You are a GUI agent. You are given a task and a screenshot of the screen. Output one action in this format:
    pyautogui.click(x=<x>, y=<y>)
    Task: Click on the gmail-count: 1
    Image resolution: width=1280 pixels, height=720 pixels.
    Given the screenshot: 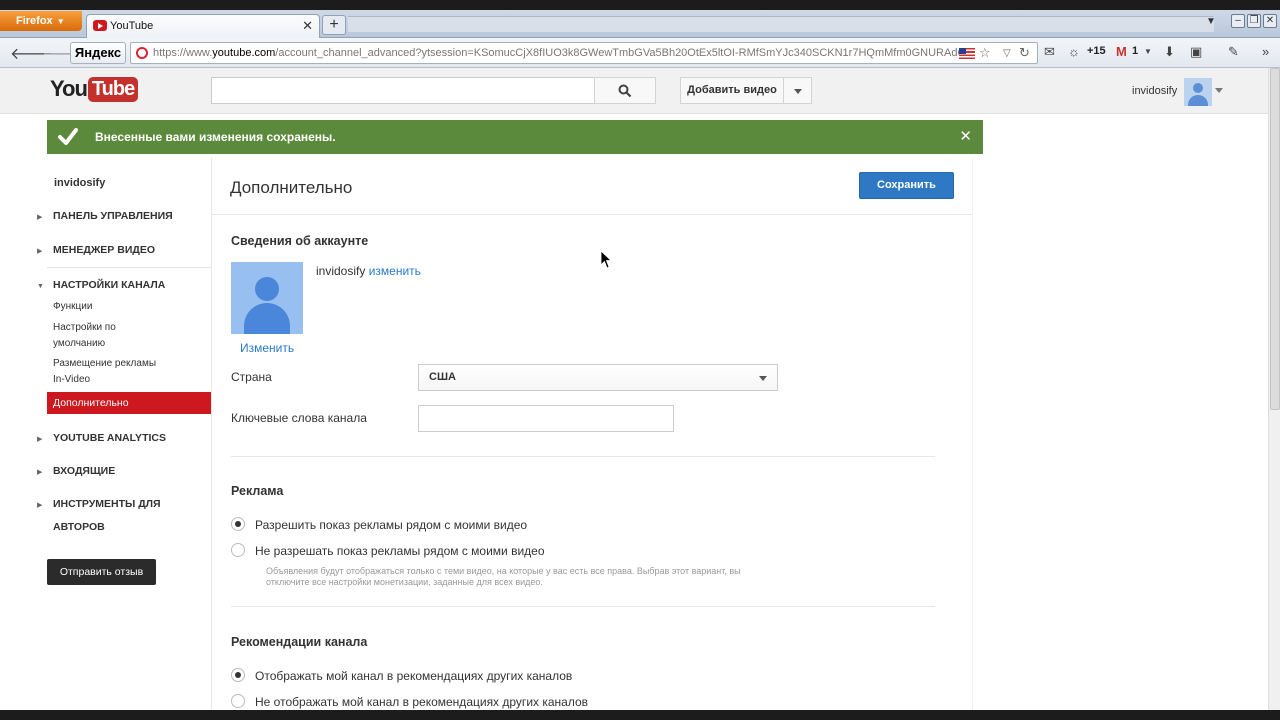 What is the action you would take?
    pyautogui.click(x=1135, y=51)
    